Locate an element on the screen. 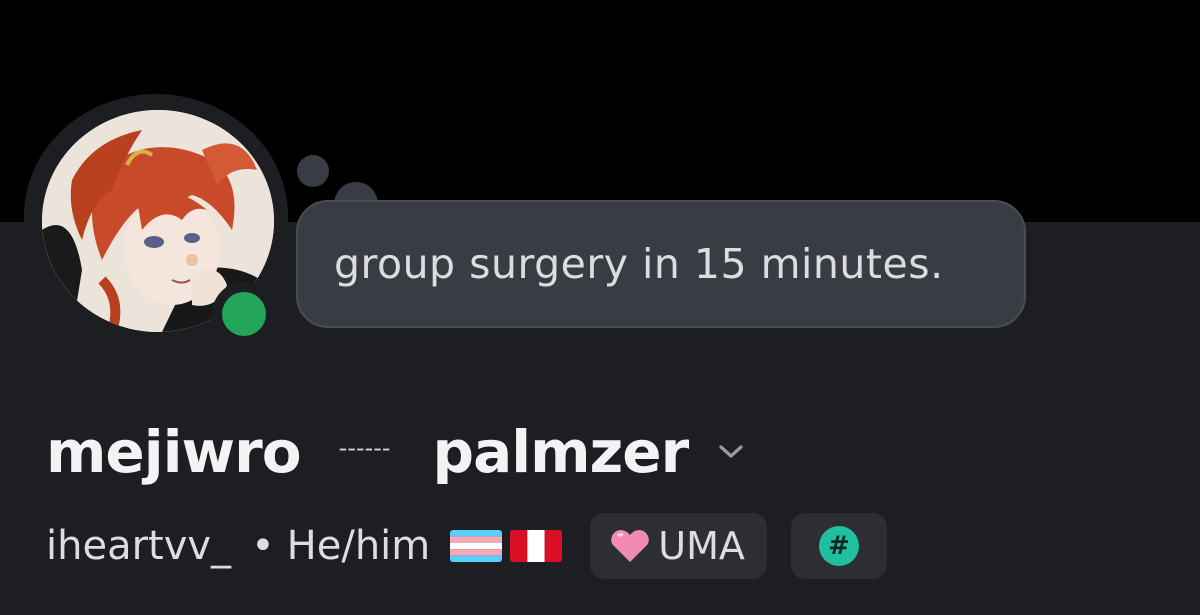 This screenshot has height=615, width=1200. display-name-first: mejiwro is located at coordinates (174, 452).